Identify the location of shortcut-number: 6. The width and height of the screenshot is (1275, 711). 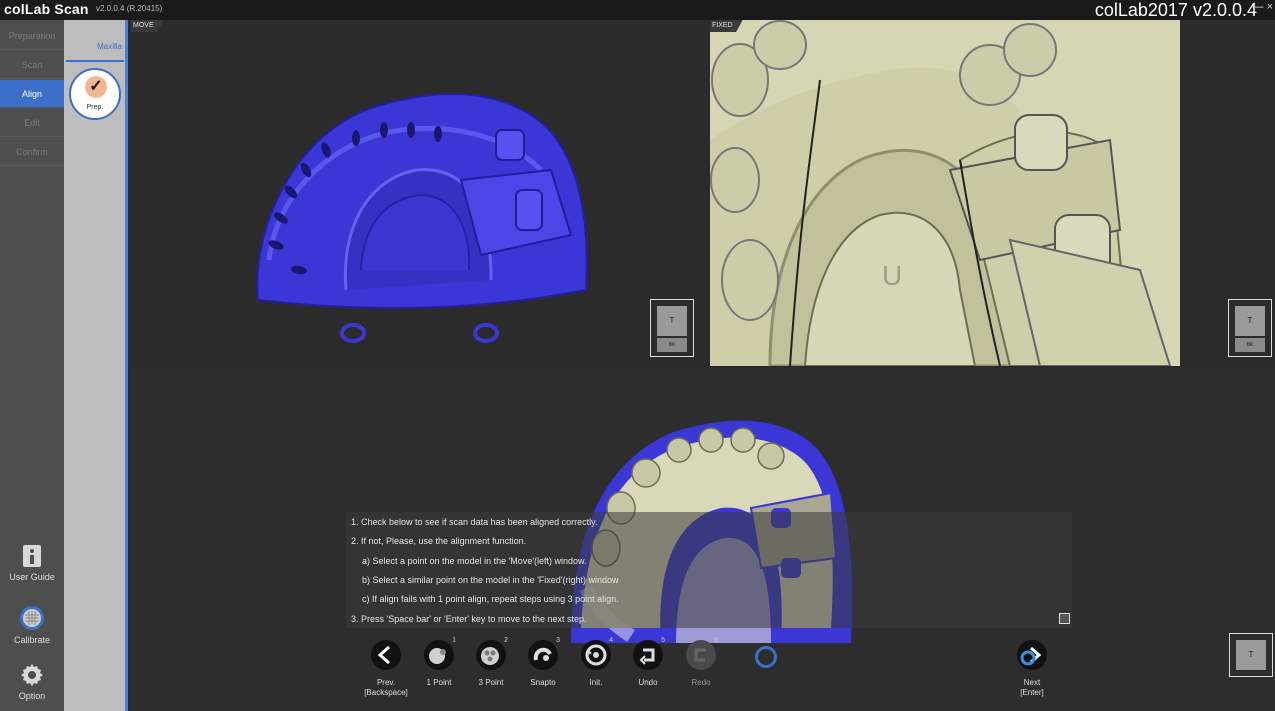
(716, 640).